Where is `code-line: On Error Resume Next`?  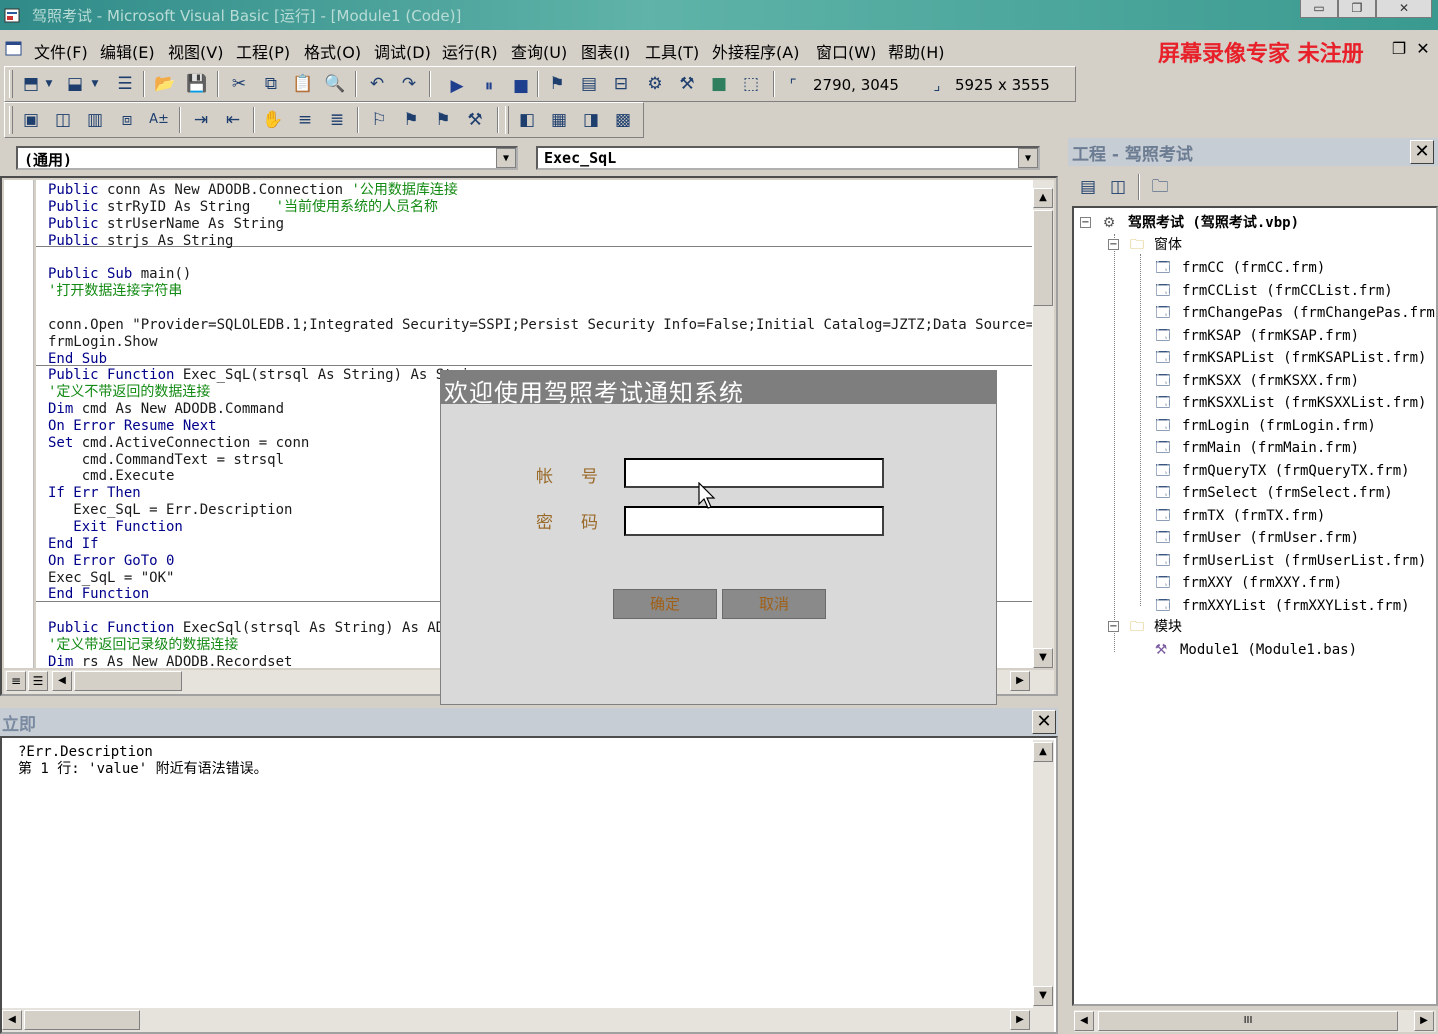 code-line: On Error Resume Next is located at coordinates (132, 426).